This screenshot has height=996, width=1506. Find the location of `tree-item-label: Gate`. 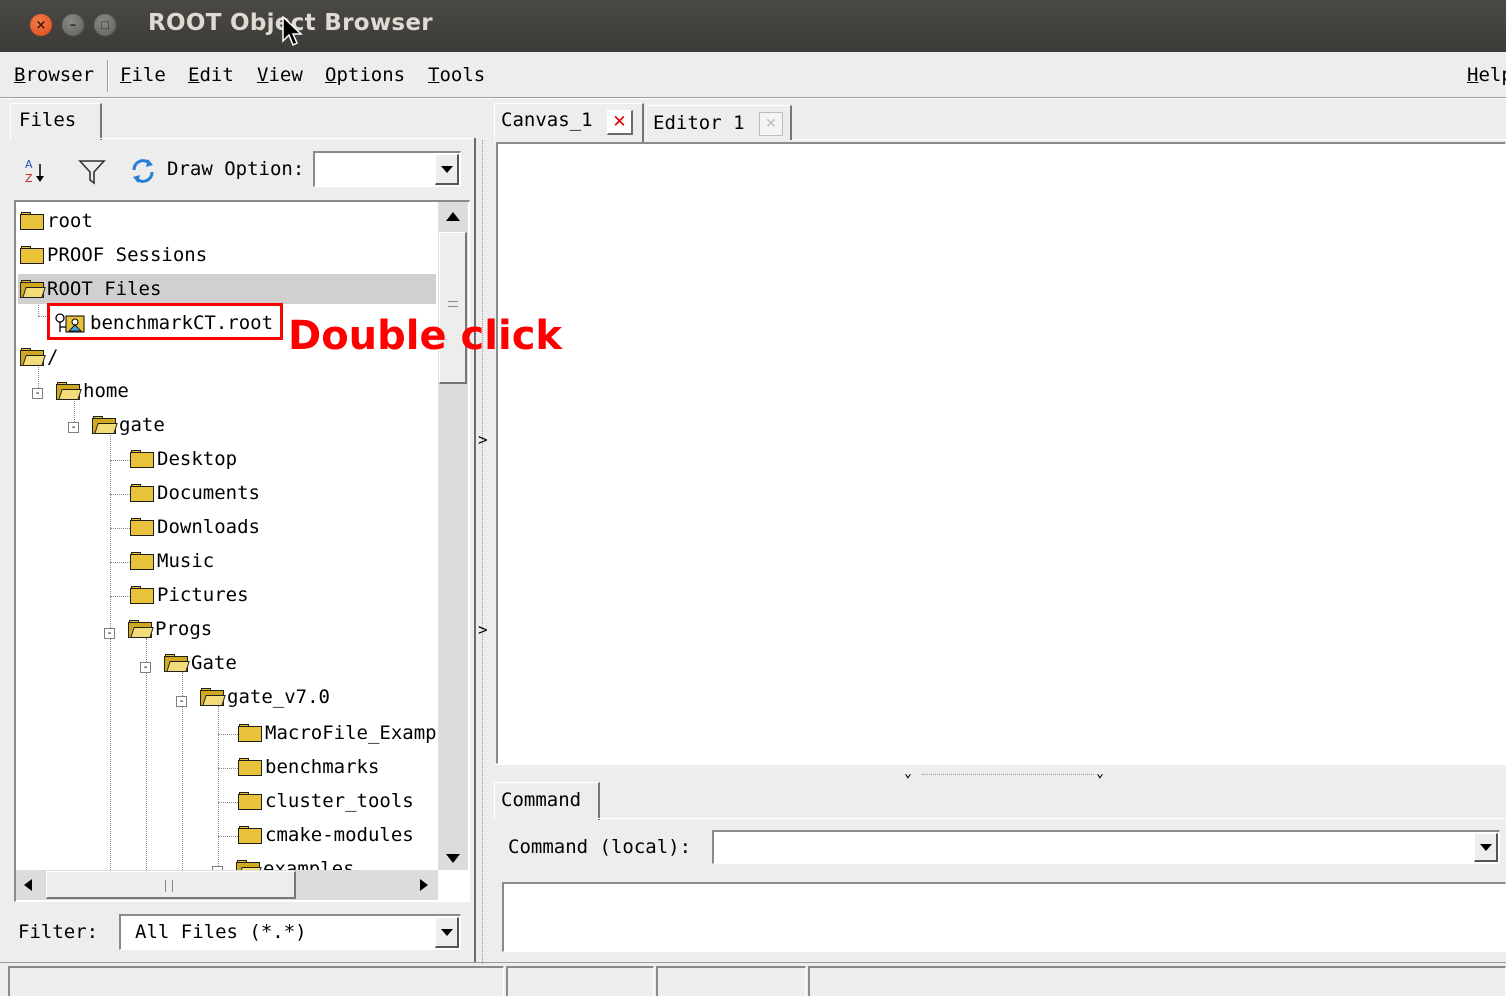

tree-item-label: Gate is located at coordinates (214, 663).